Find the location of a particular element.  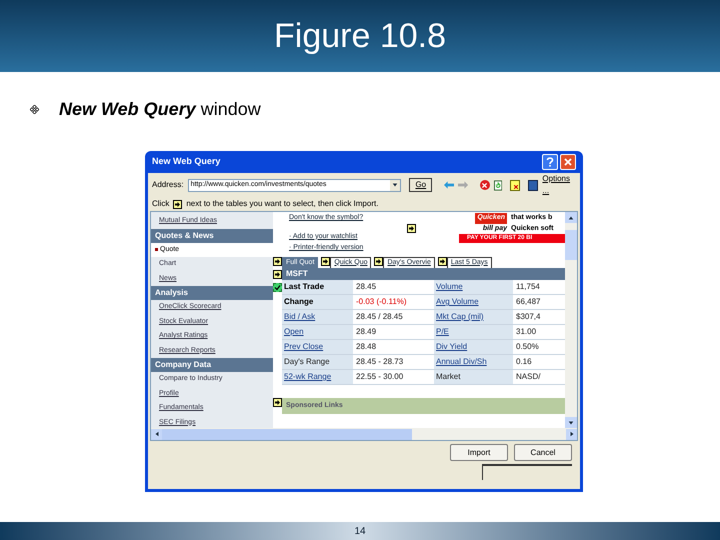

scroll-right-icon is located at coordinates (571, 434).